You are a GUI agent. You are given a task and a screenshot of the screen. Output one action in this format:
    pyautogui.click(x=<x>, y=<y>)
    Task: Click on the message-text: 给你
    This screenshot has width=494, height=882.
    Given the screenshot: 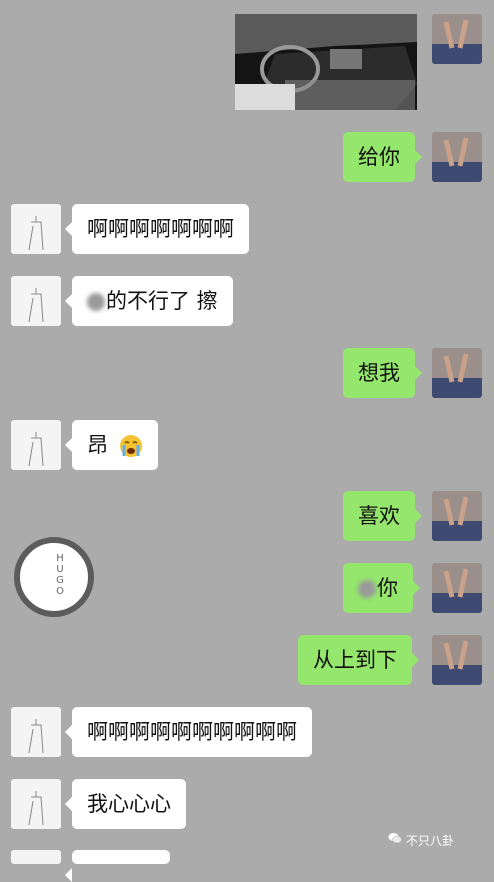 What is the action you would take?
    pyautogui.click(x=379, y=157)
    